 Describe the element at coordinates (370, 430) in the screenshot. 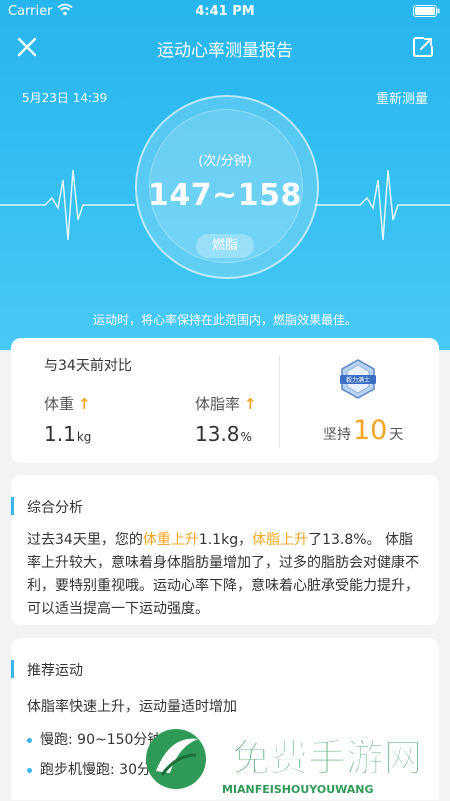

I see `streak-days: 10` at that location.